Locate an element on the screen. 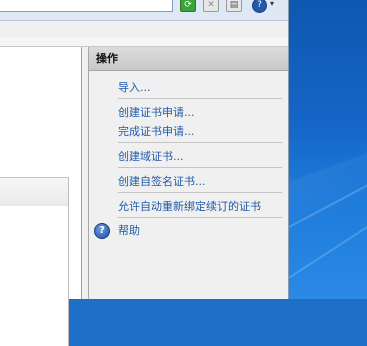 The width and height of the screenshot is (367, 346). stop-icon: ✕ is located at coordinates (211, 6).